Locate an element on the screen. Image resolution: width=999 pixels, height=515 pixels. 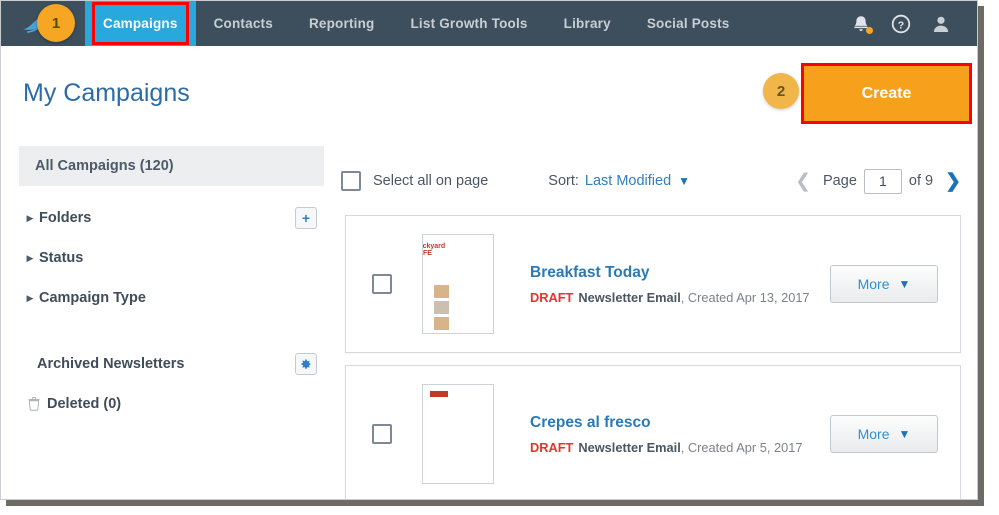
select-all-label: Select all on page is located at coordinates (431, 181).